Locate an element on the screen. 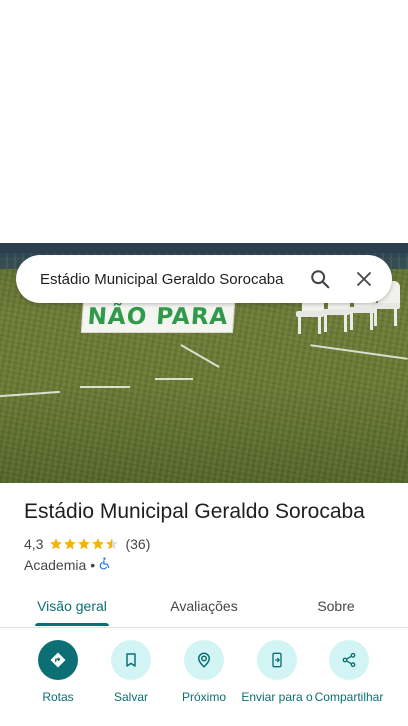 This screenshot has width=408, height=726. tab-reviews-label: Avaliações is located at coordinates (204, 606).